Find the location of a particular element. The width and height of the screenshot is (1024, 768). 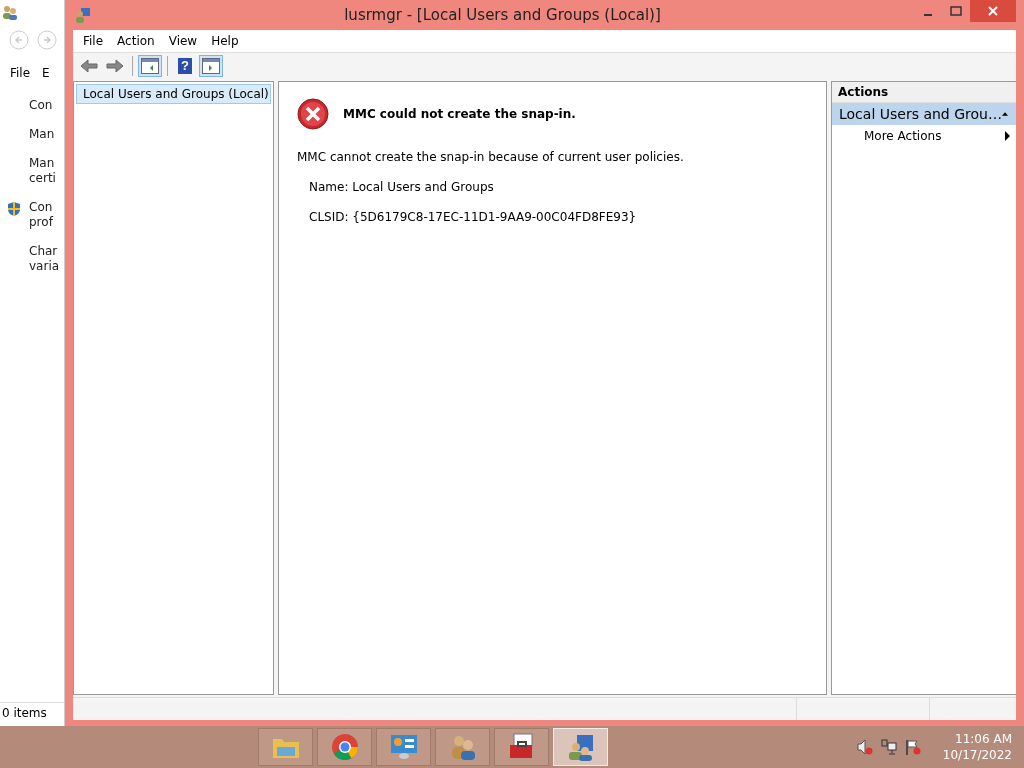

snap-in-name: Name: Local Users and Groups is located at coordinates (402, 187).